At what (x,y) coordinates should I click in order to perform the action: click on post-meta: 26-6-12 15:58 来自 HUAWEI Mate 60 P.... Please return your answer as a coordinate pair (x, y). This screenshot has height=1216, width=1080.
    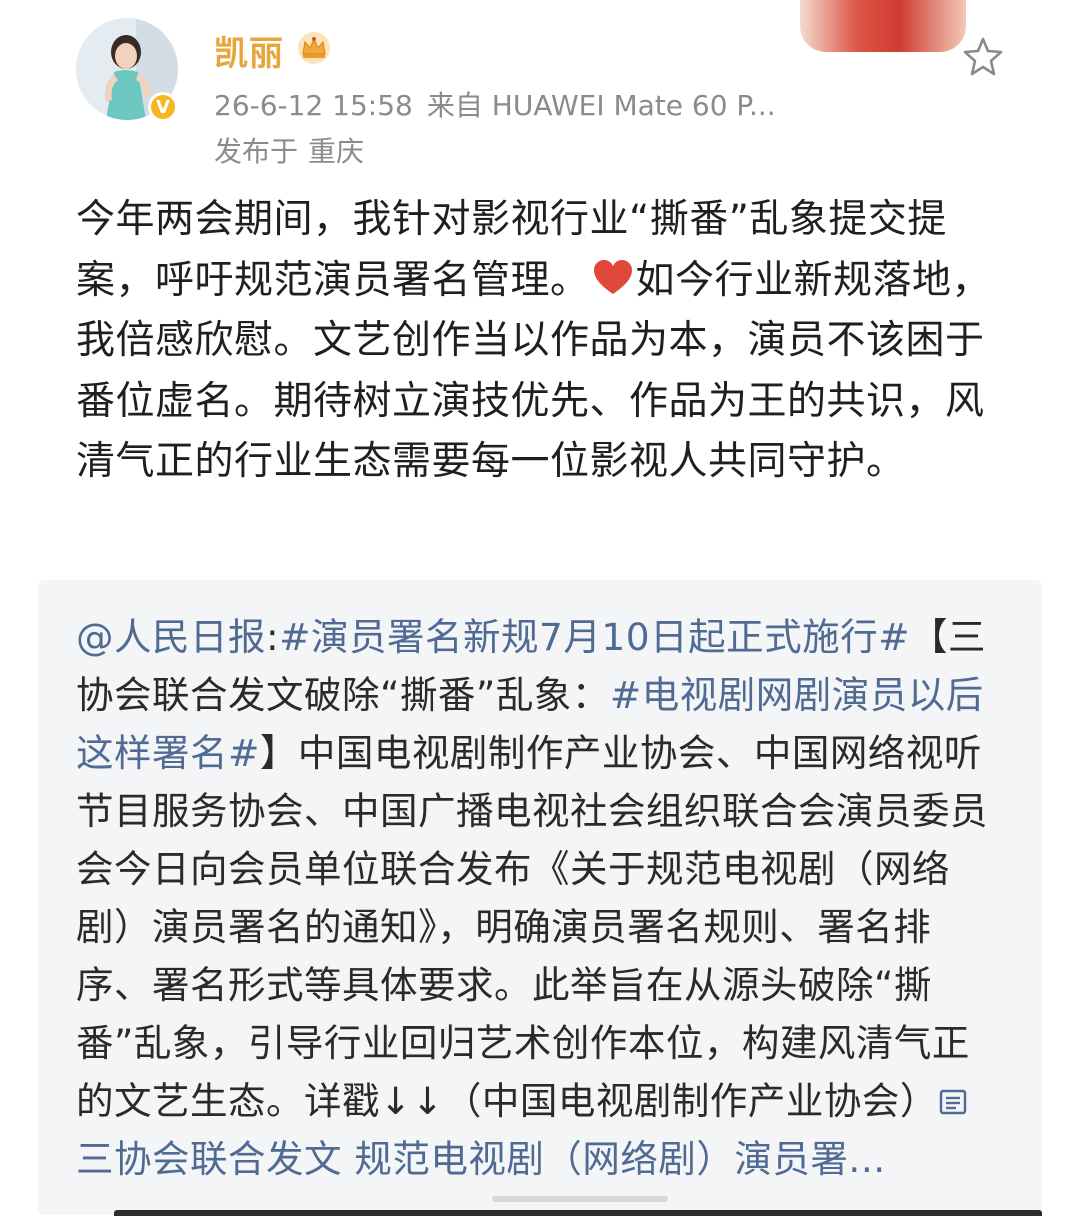
    Looking at the image, I should click on (502, 104).